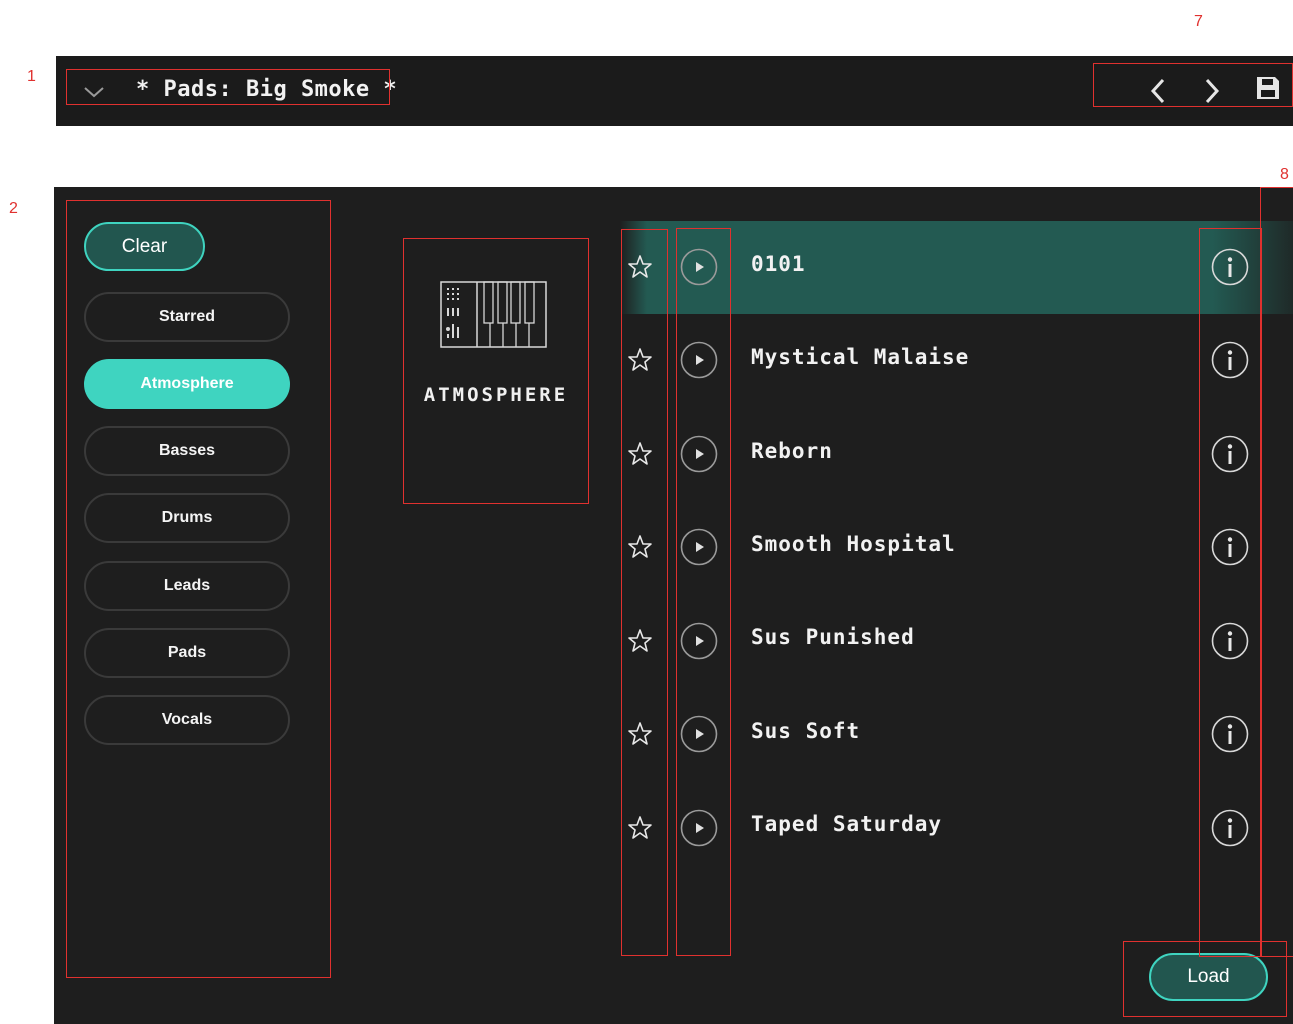 This screenshot has height=1024, width=1293. What do you see at coordinates (187, 720) in the screenshot?
I see `category-vocals-button: Vocals` at bounding box center [187, 720].